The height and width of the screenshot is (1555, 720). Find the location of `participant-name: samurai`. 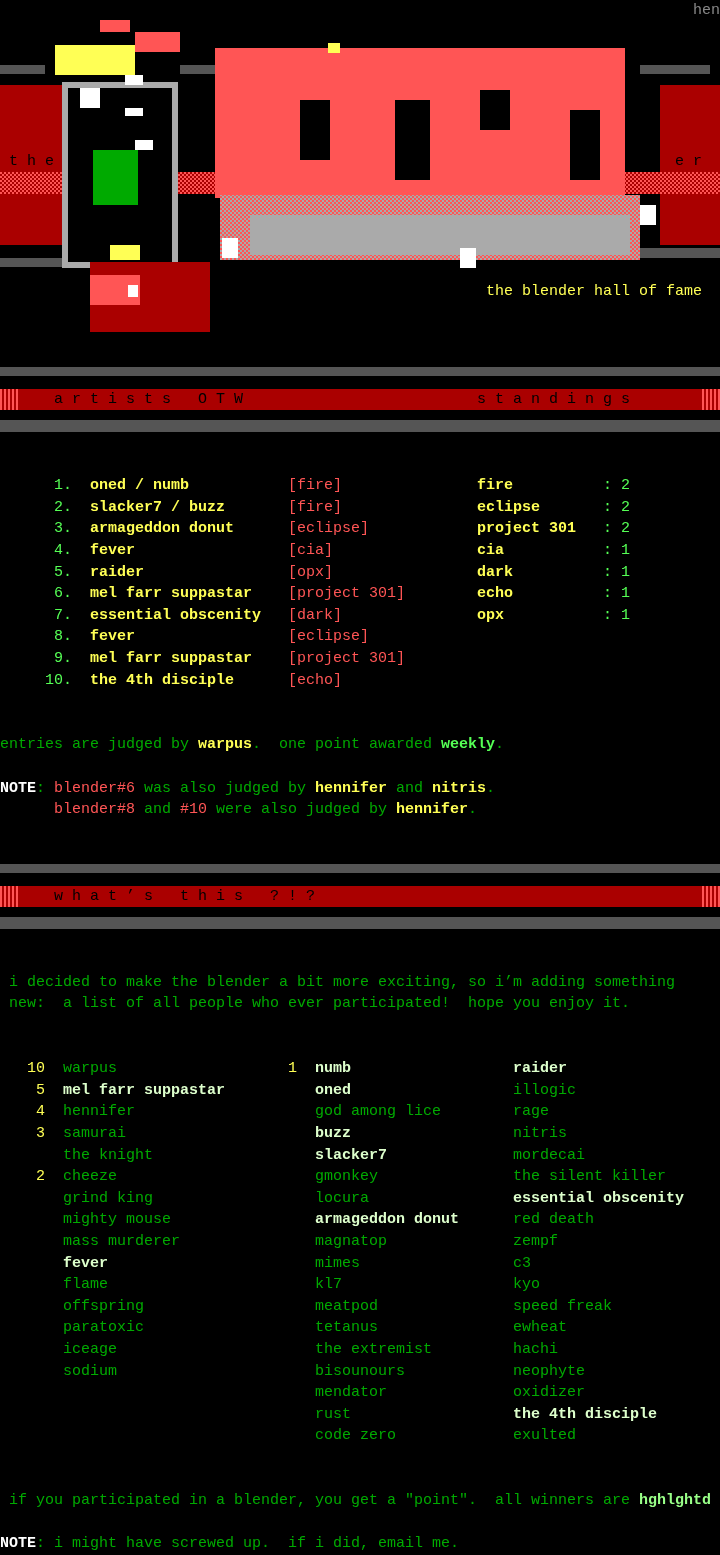

participant-name: samurai is located at coordinates (94, 1134).